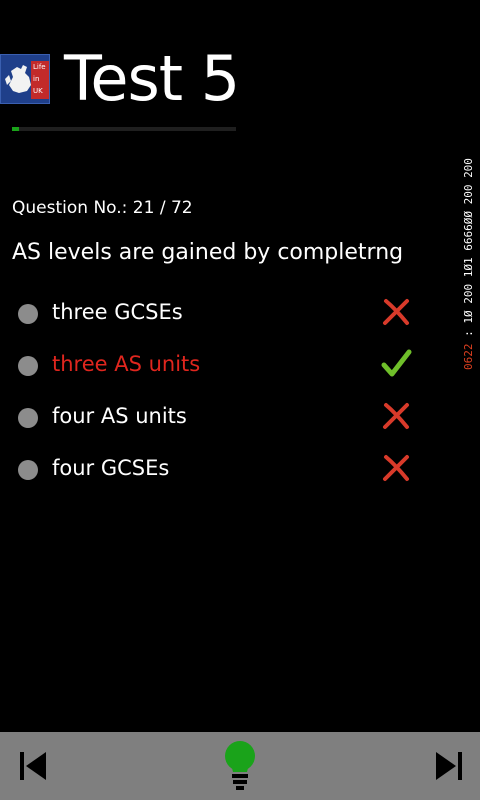  Describe the element at coordinates (152, 78) in the screenshot. I see `page-title: Test 5` at that location.